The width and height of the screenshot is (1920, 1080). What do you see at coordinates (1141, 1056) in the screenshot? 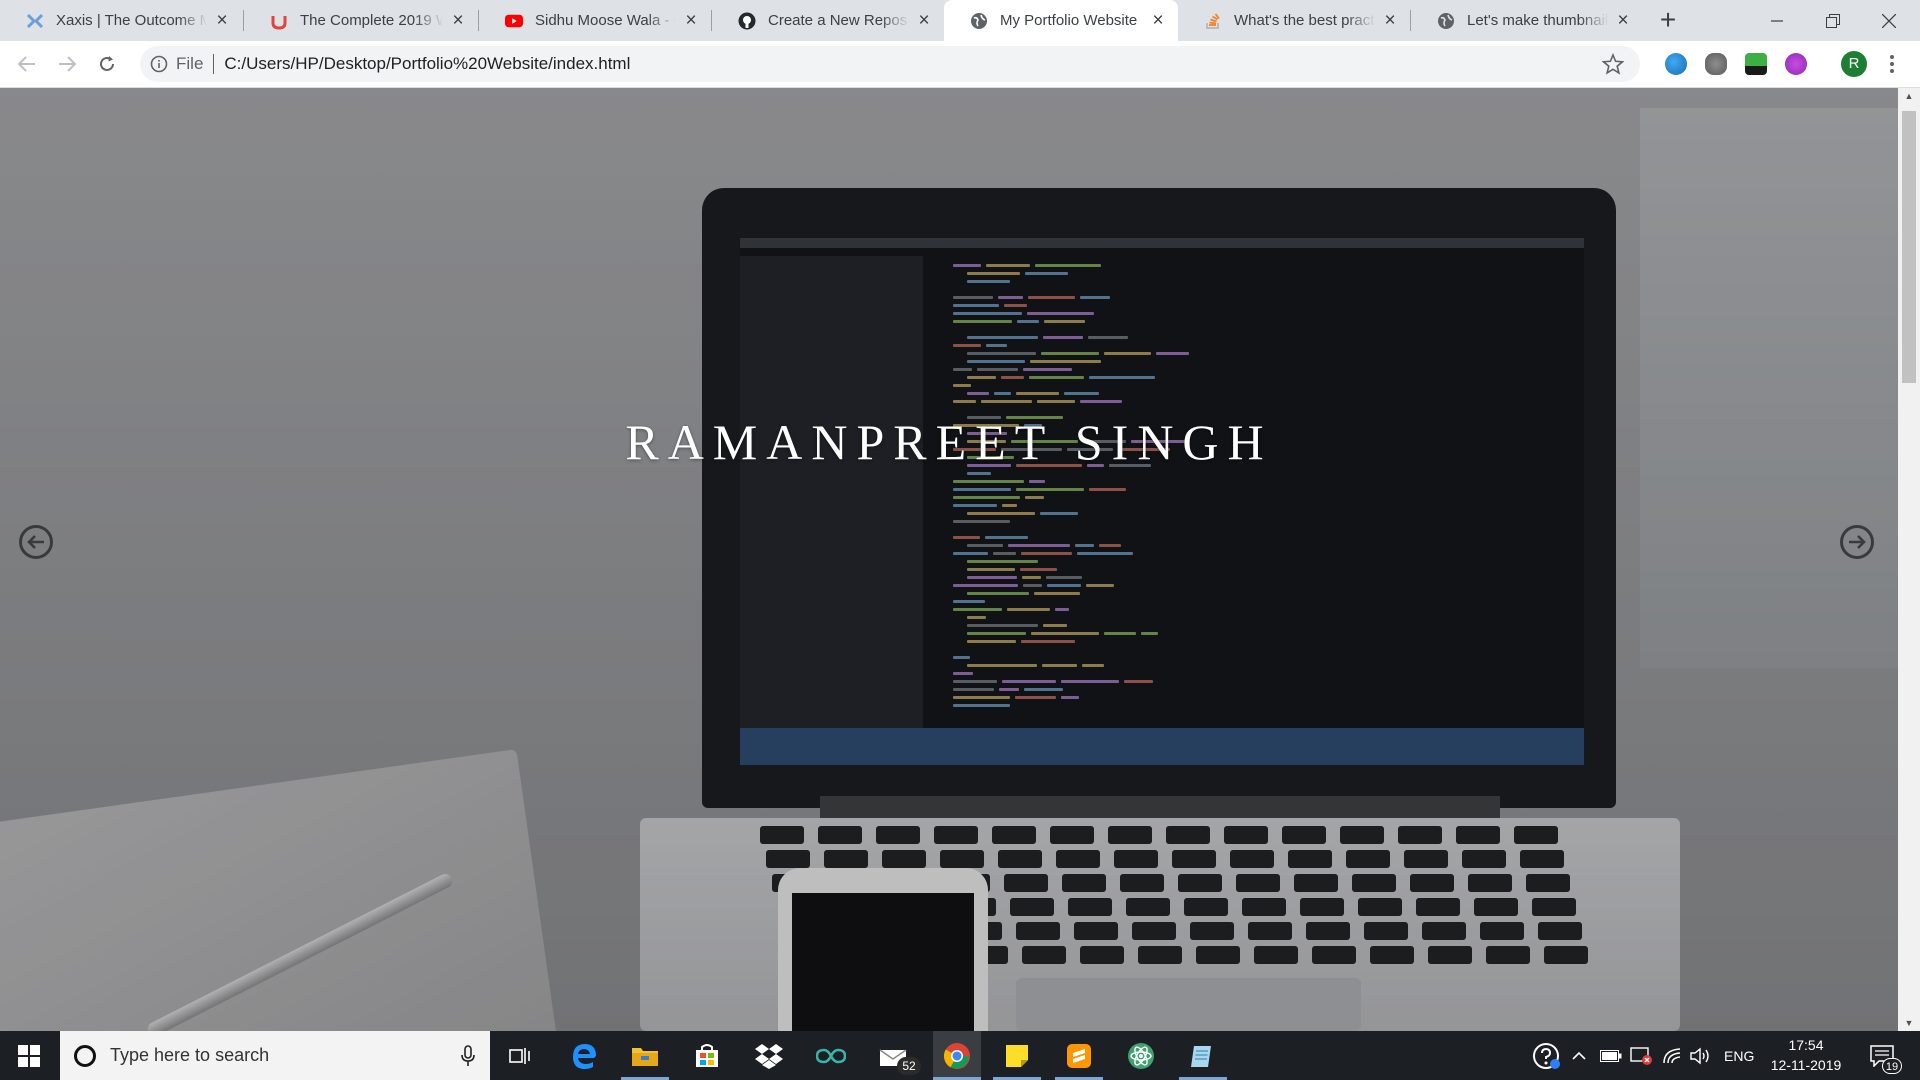
I see `atom-icon` at bounding box center [1141, 1056].